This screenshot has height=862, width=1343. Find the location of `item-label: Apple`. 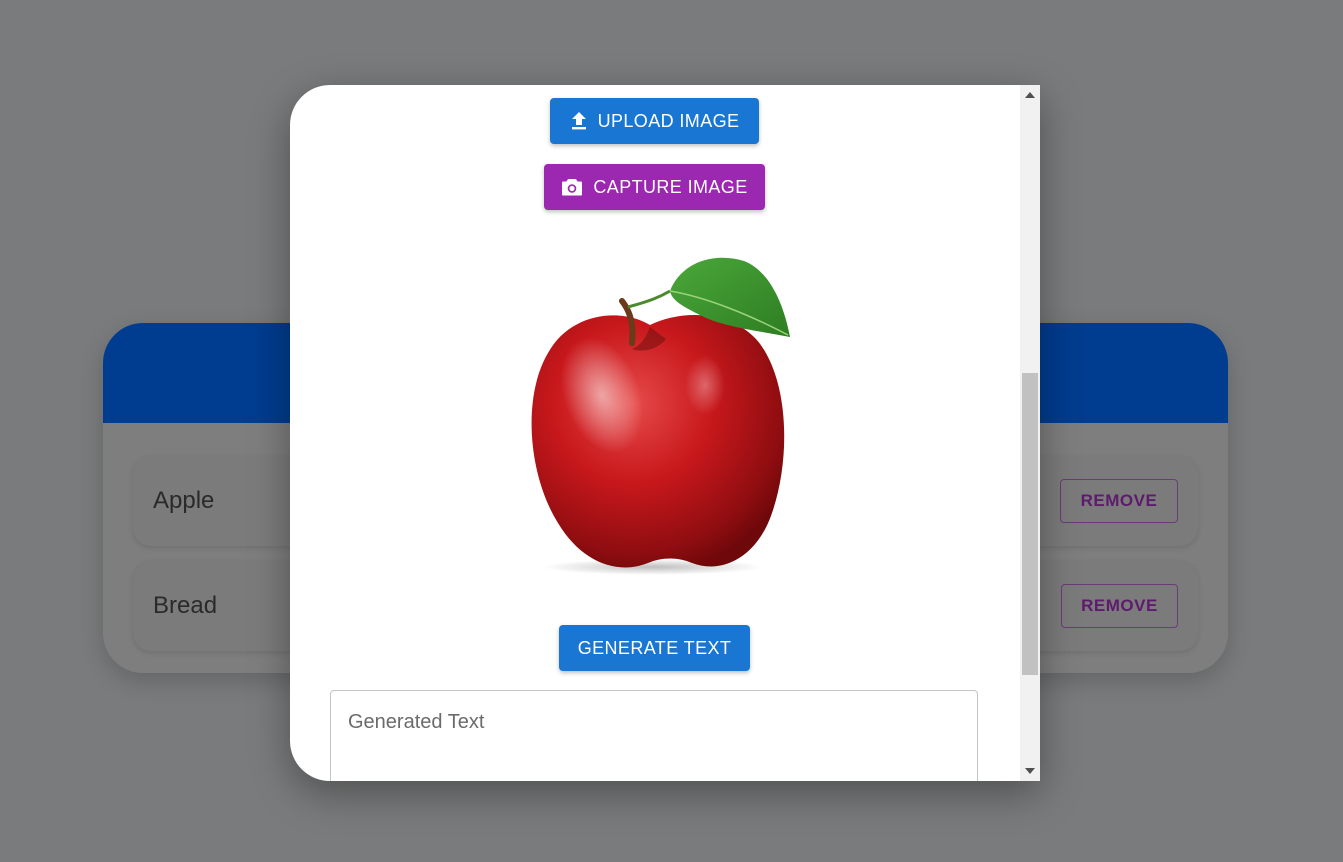

item-label: Apple is located at coordinates (184, 500).